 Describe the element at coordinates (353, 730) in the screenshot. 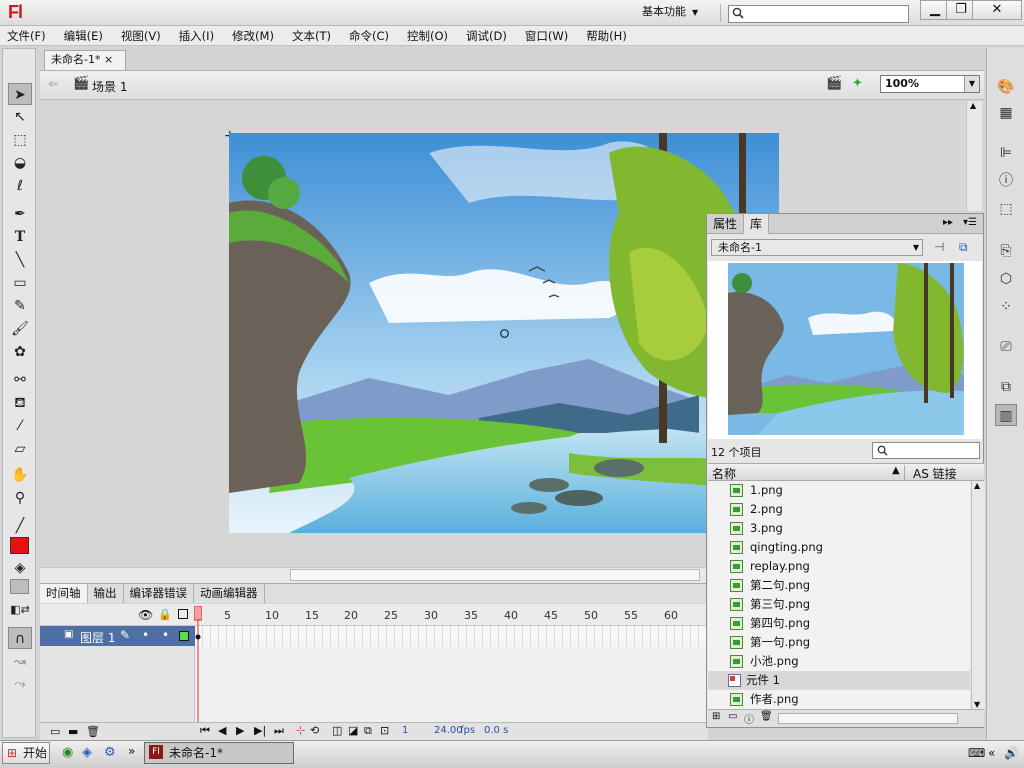

I see `onion-outline-icon: ◪` at that location.